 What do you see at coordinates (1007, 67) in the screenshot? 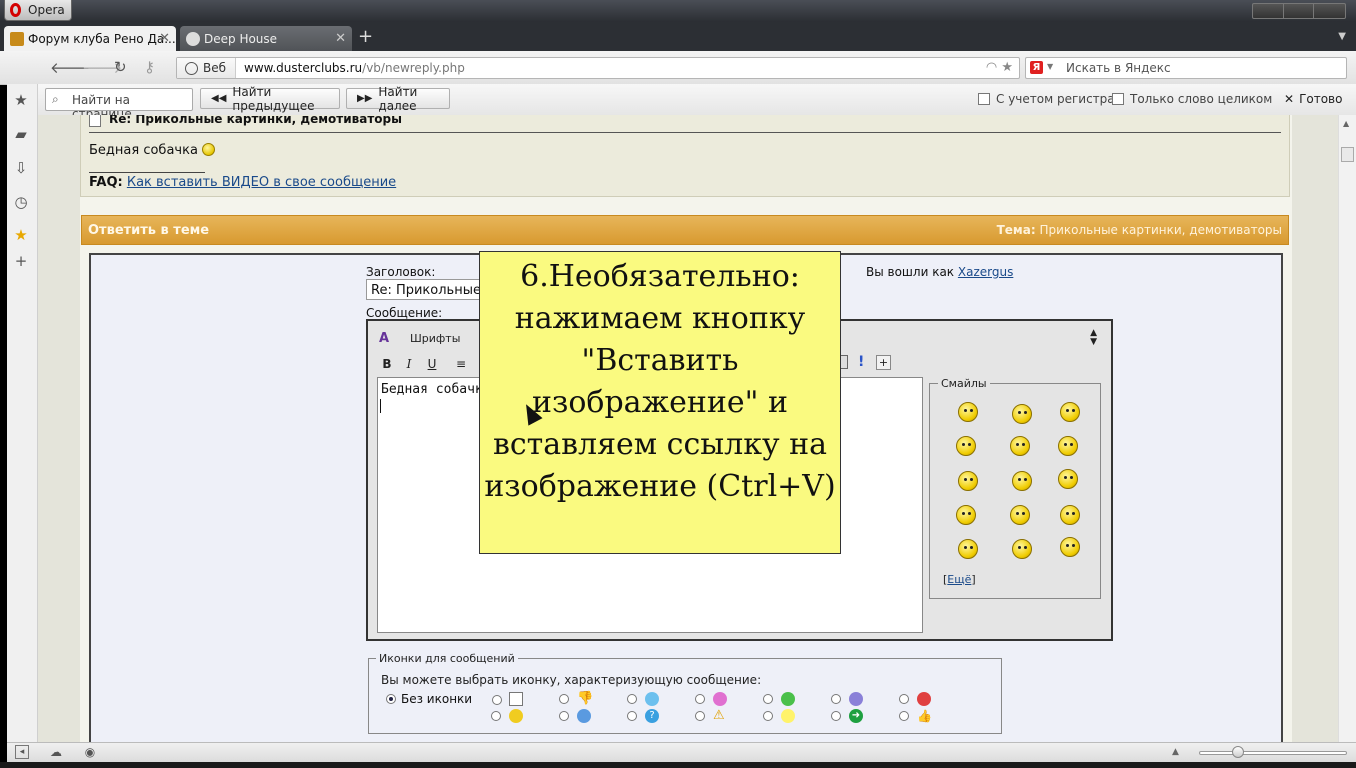
I see `star-icon: ★` at bounding box center [1007, 67].